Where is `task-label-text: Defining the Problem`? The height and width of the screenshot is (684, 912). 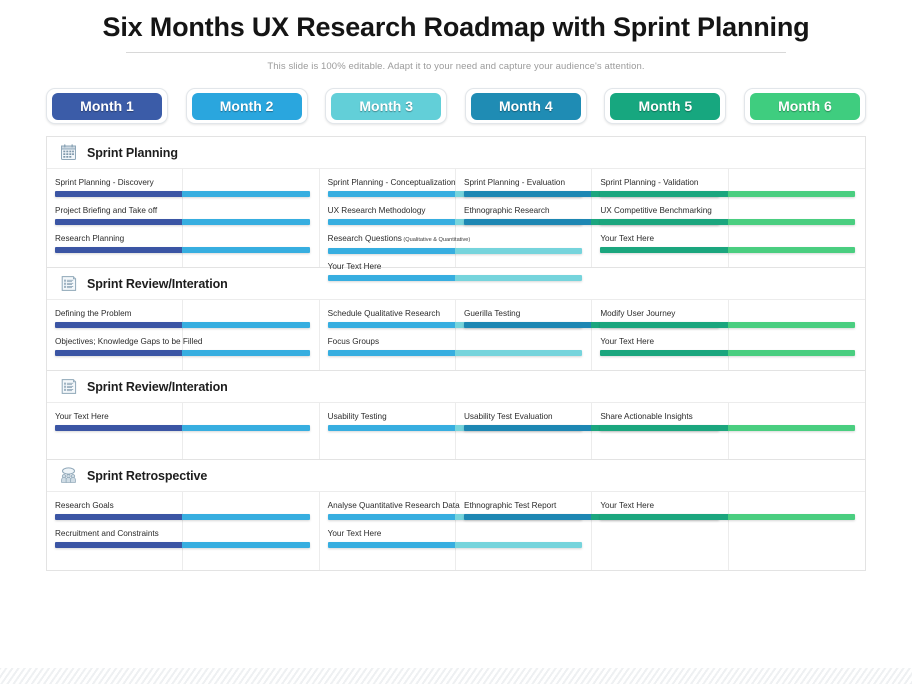 task-label-text: Defining the Problem is located at coordinates (93, 314).